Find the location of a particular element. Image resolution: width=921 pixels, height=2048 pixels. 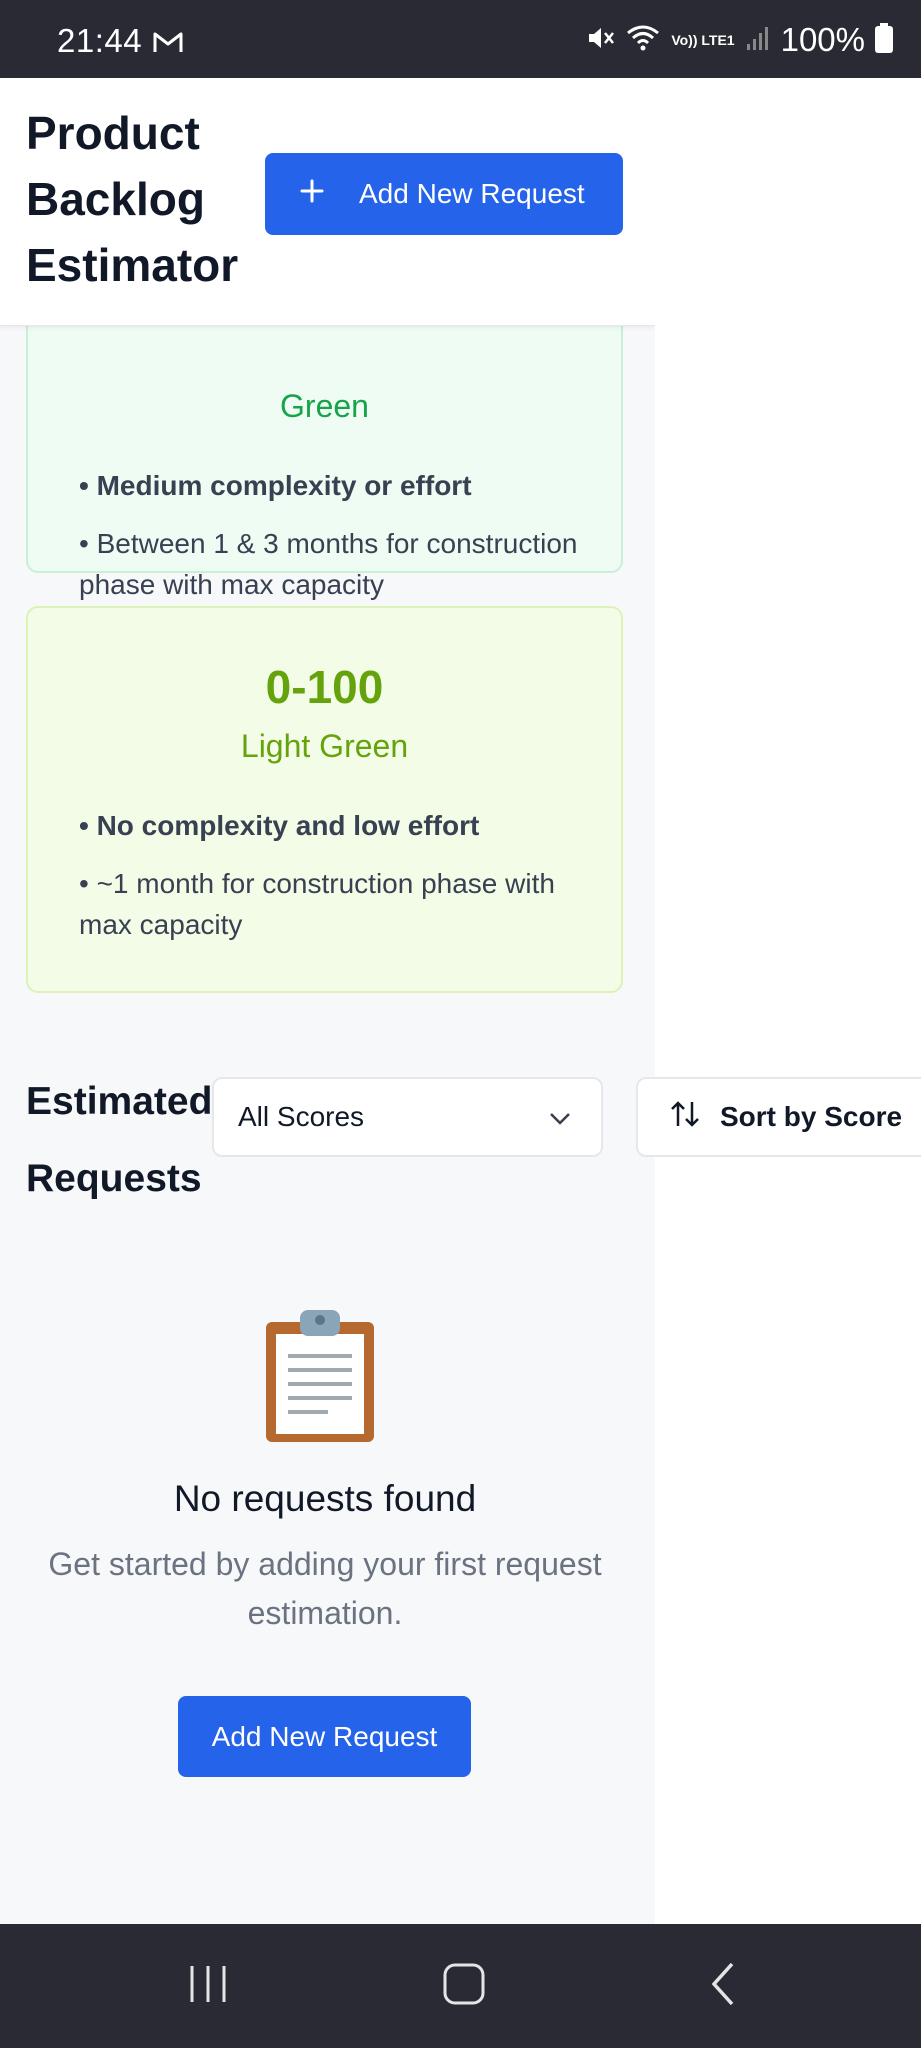

sort-by-score-button: Sort by Score is located at coordinates (778, 1117).